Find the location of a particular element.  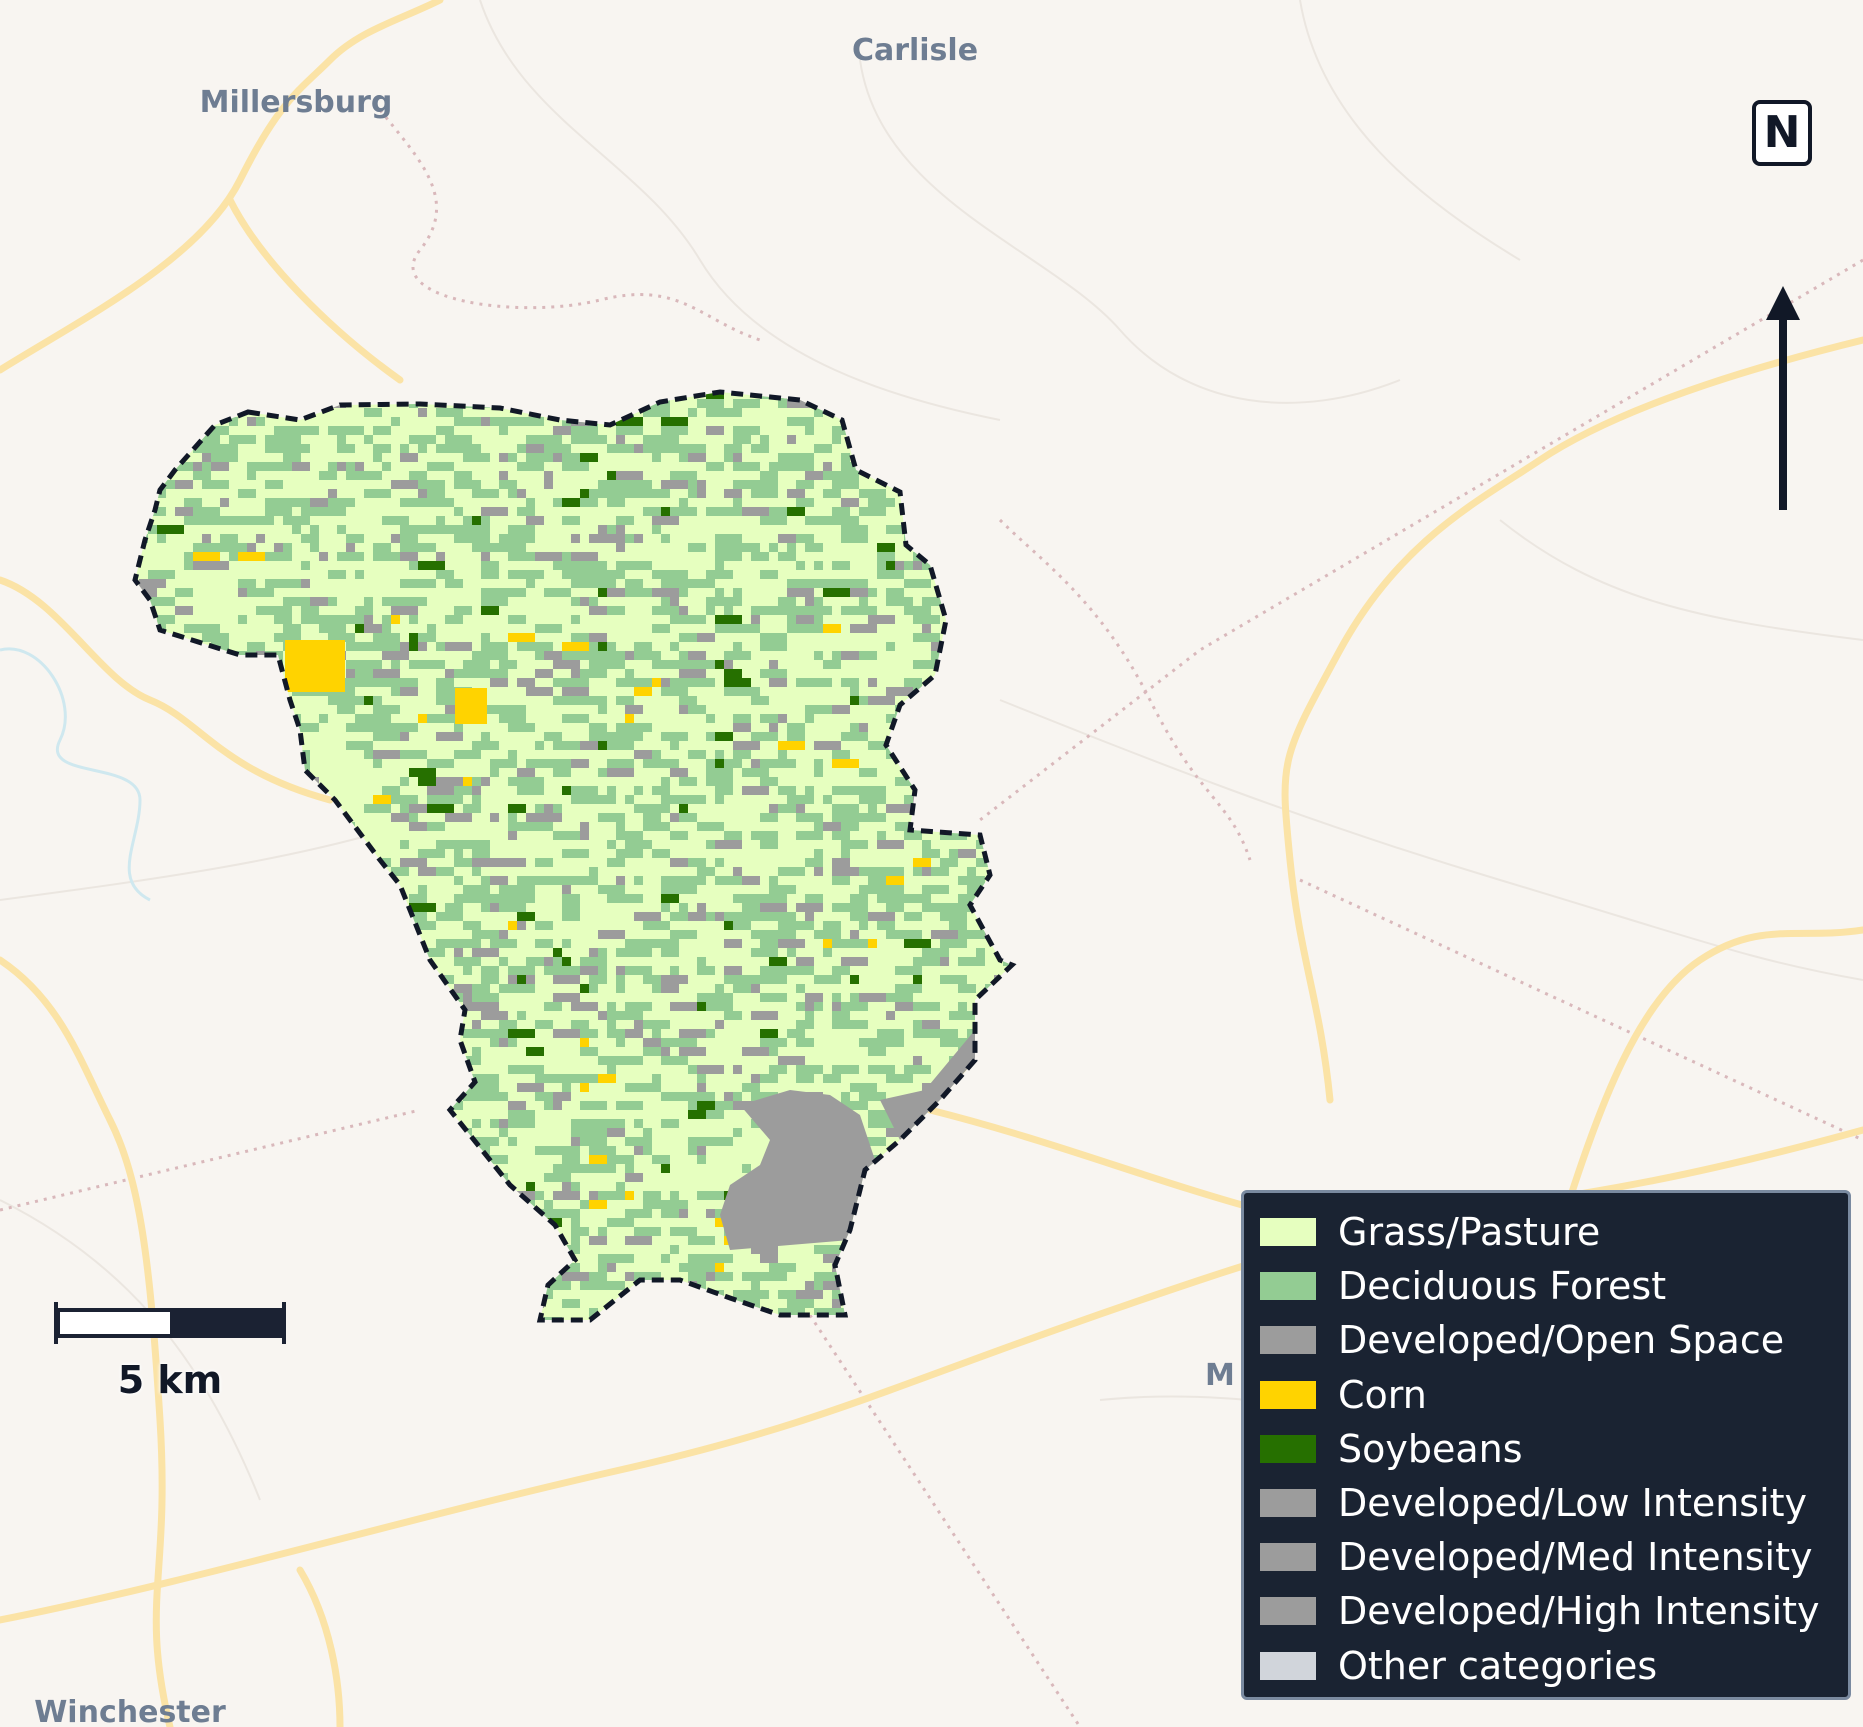

legend-item: Other categories is located at coordinates (1554, 1666).